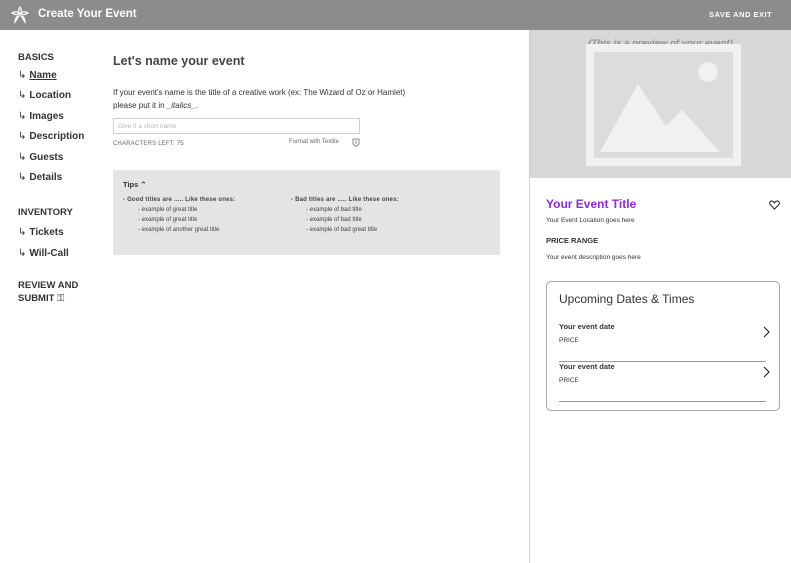 Image resolution: width=791 pixels, height=563 pixels. What do you see at coordinates (50, 95) in the screenshot?
I see `sidebar-item-label: Location` at bounding box center [50, 95].